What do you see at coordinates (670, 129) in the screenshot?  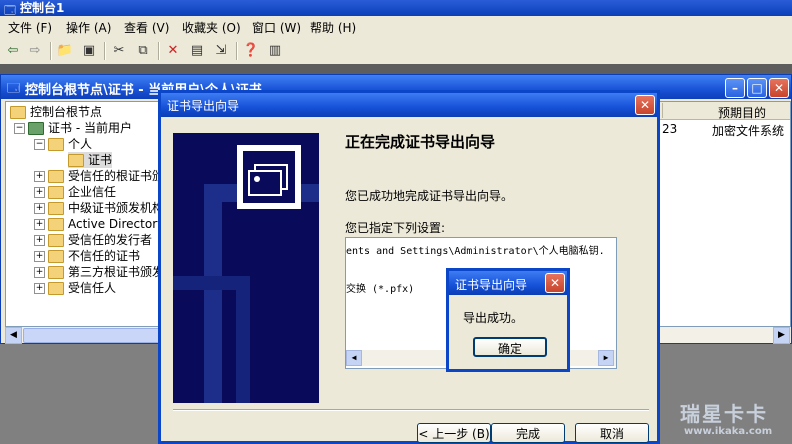 I see `list-cell-expiry: 23` at bounding box center [670, 129].